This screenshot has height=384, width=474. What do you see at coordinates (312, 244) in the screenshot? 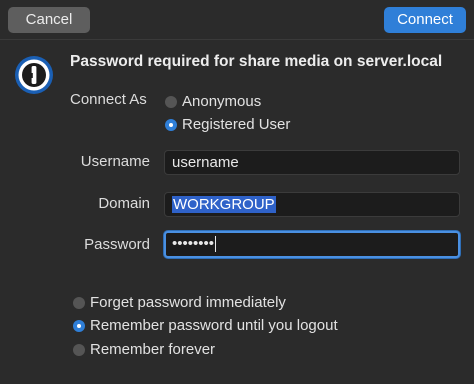
I see `password-field: ••••••••` at bounding box center [312, 244].